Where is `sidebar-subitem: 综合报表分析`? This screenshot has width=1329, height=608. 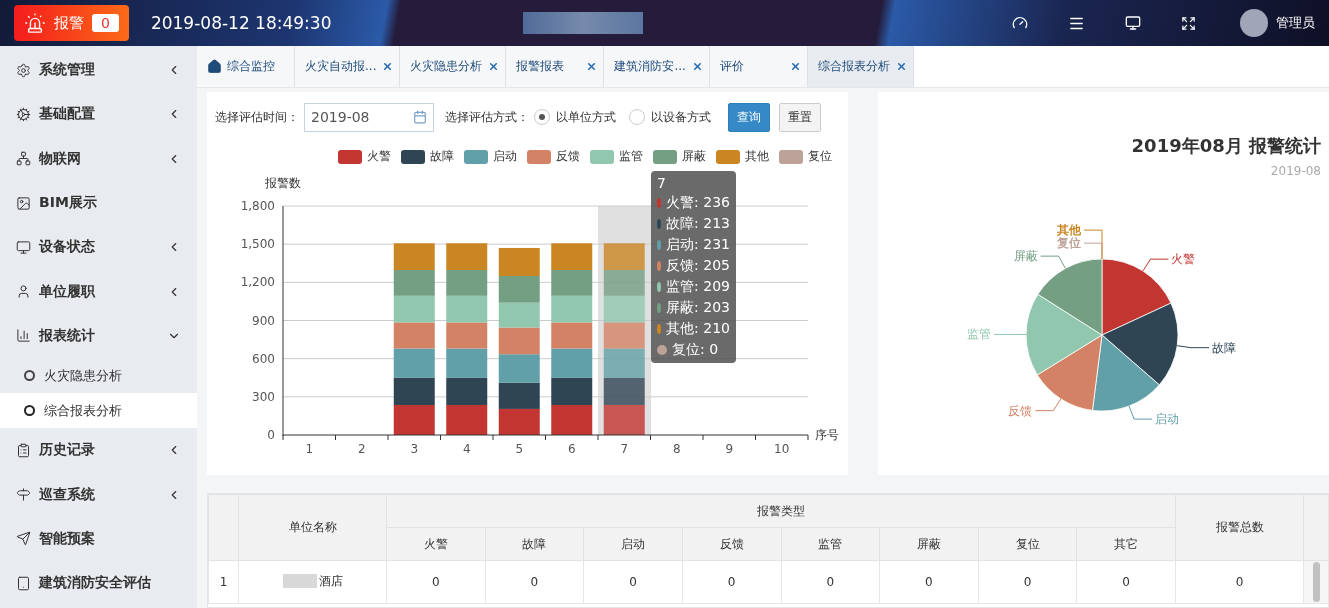 sidebar-subitem: 综合报表分析 is located at coordinates (98, 411).